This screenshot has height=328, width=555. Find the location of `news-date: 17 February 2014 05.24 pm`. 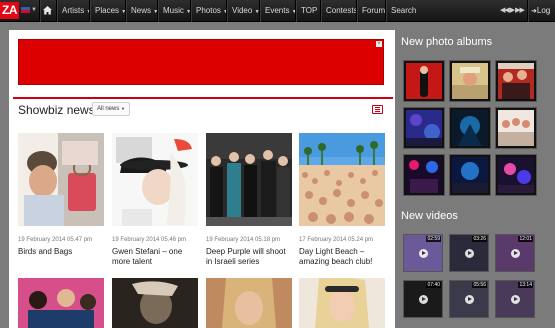

news-date: 17 February 2014 05.24 pm is located at coordinates (336, 240).